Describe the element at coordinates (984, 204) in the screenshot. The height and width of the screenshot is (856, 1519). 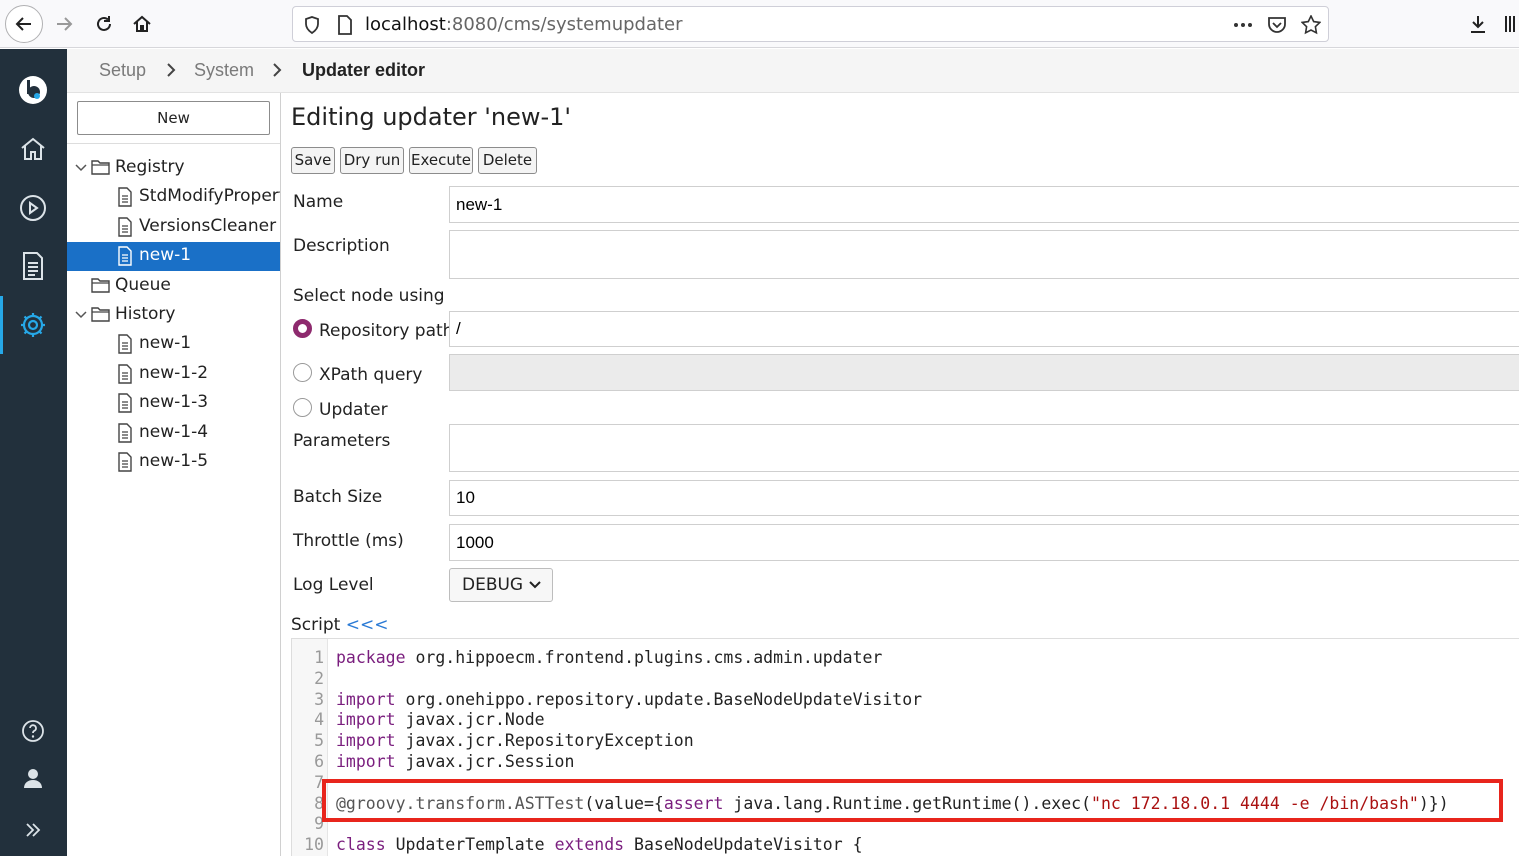
I see `name-input` at that location.